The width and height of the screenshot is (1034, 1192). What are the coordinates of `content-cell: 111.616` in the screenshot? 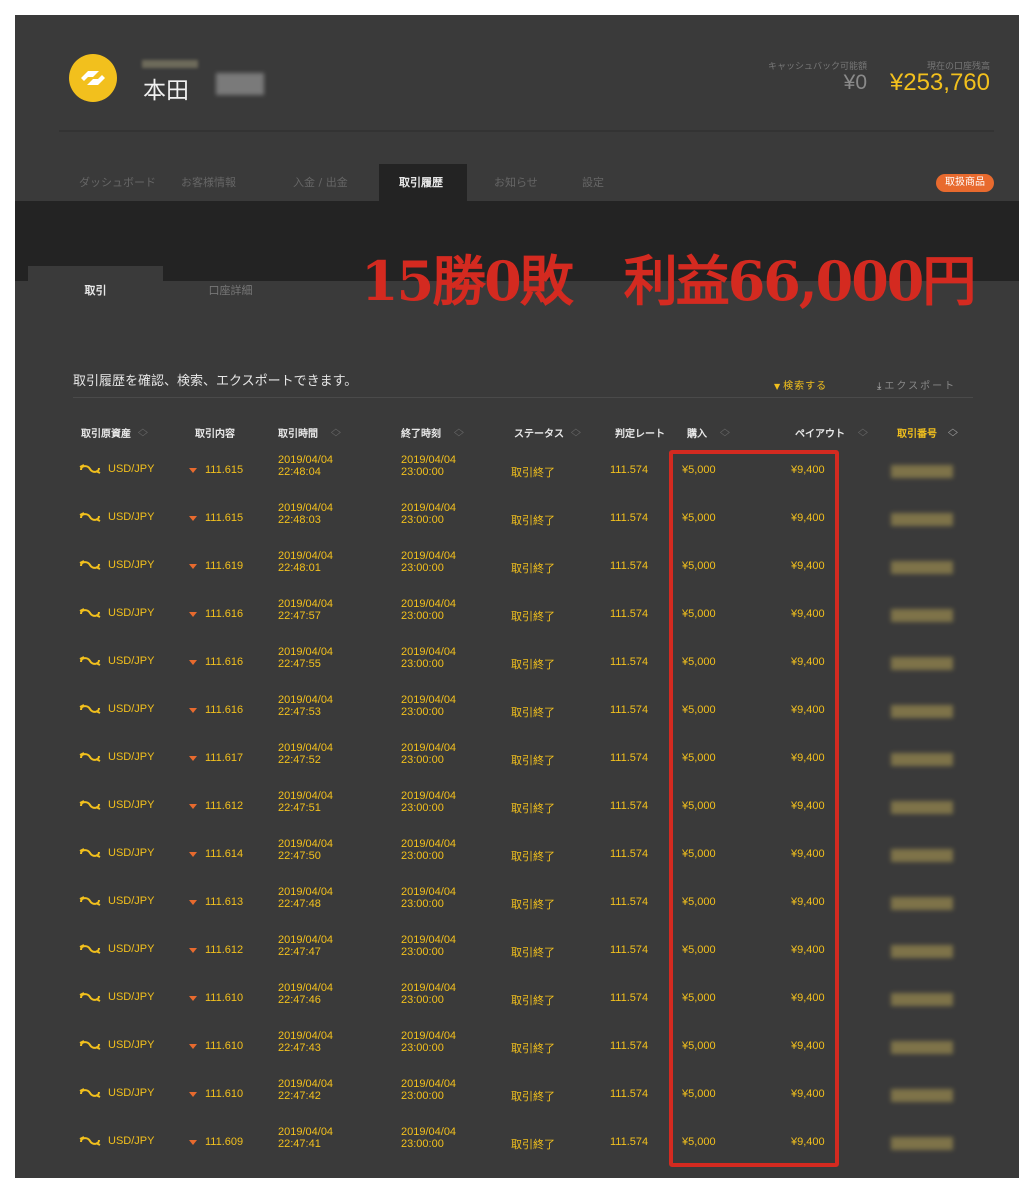 It's located at (216, 662).